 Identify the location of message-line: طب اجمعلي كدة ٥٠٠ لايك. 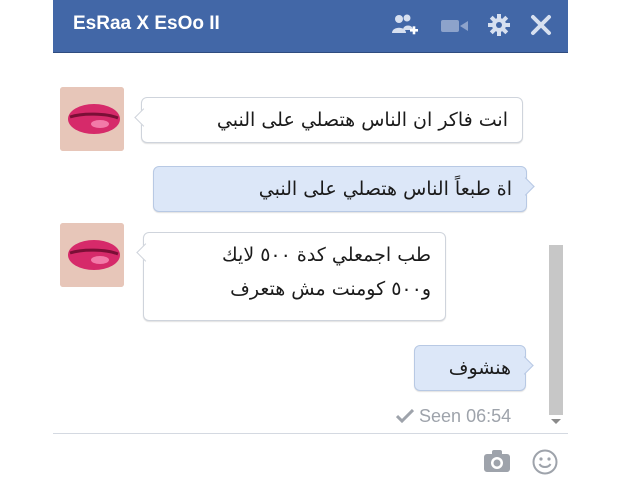
(326, 255).